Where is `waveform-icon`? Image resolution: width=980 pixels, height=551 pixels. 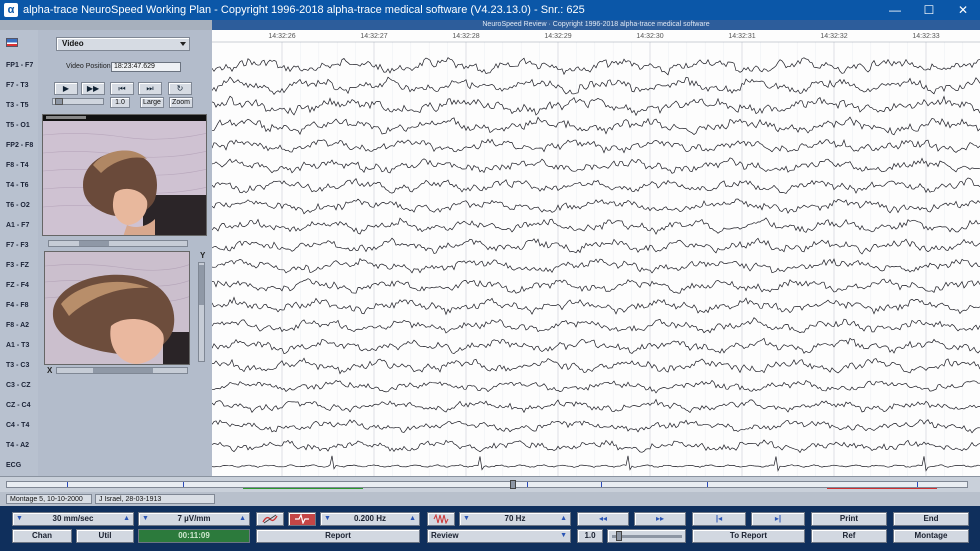 waveform-icon is located at coordinates (441, 519).